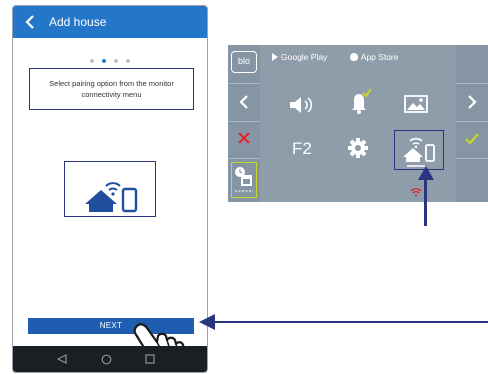 This screenshot has height=374, width=488. I want to click on connectivity-option-selected, so click(419, 150).